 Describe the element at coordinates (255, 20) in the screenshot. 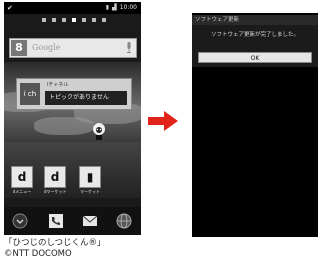

I see `dialog-title: ソフトウェア更新` at that location.